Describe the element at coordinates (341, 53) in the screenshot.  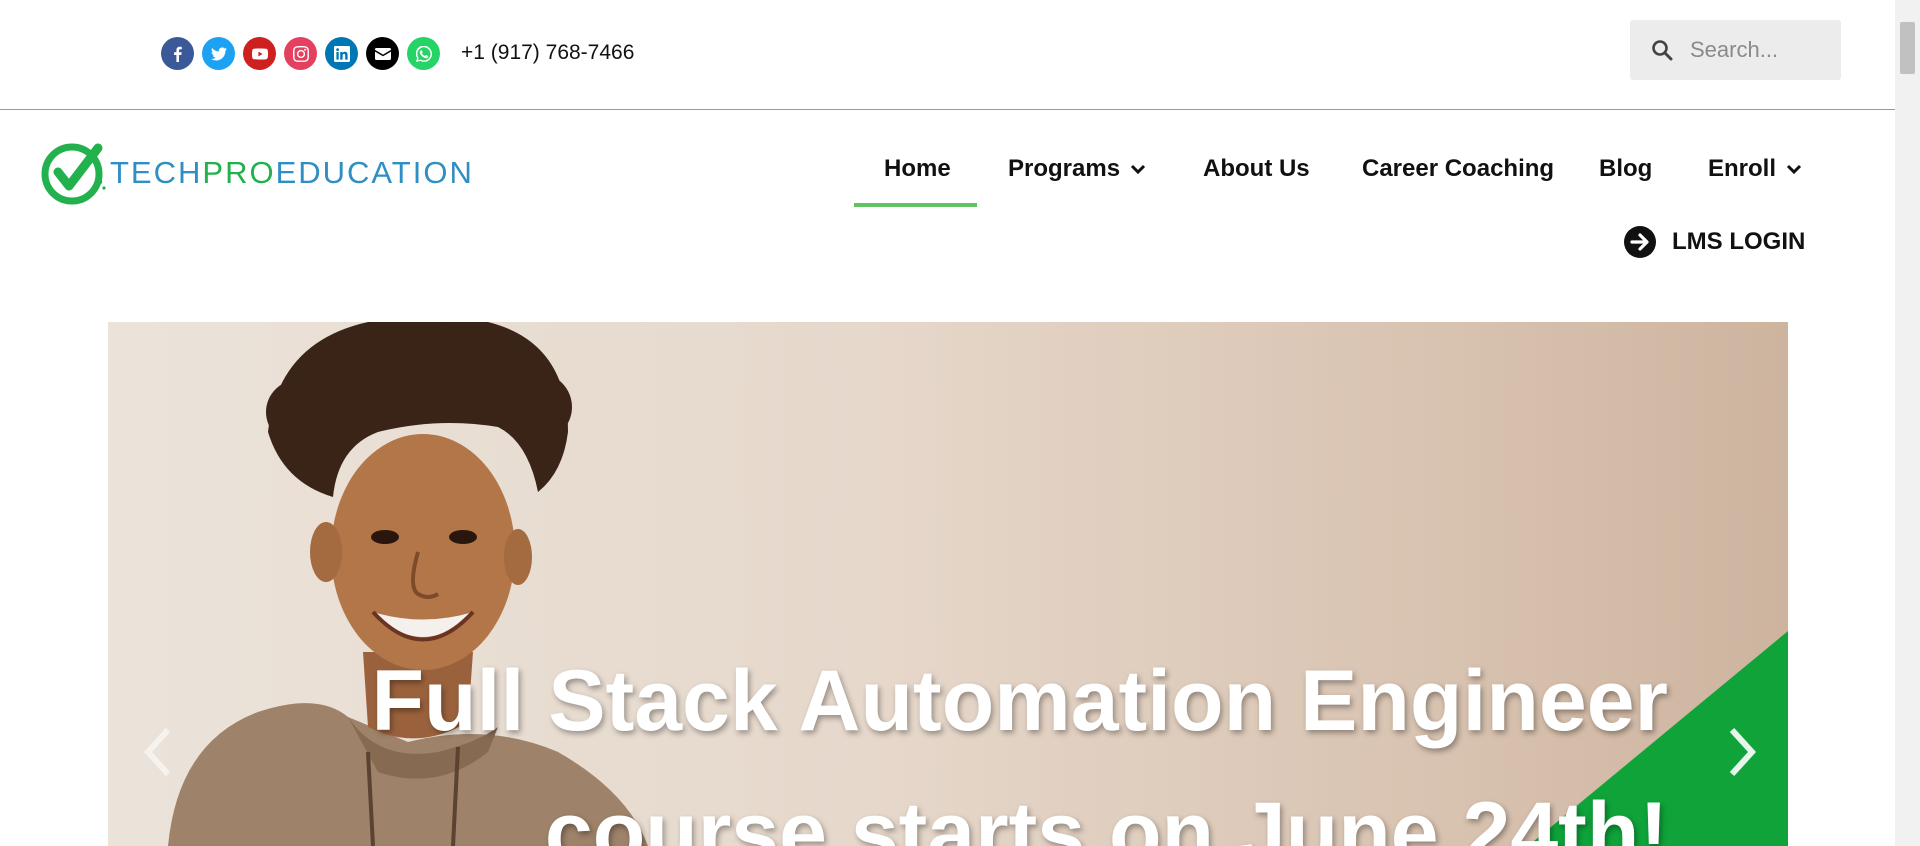
I see `linkedin-icon` at that location.